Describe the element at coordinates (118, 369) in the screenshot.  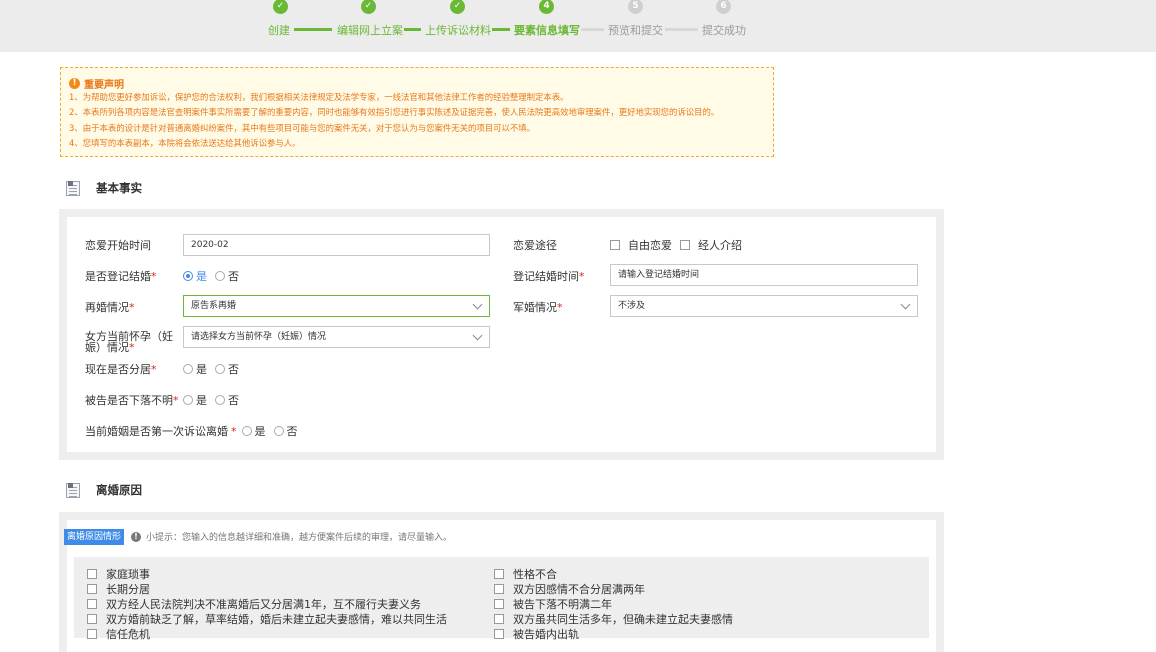
I see `separated-label: 现在是否分居` at that location.